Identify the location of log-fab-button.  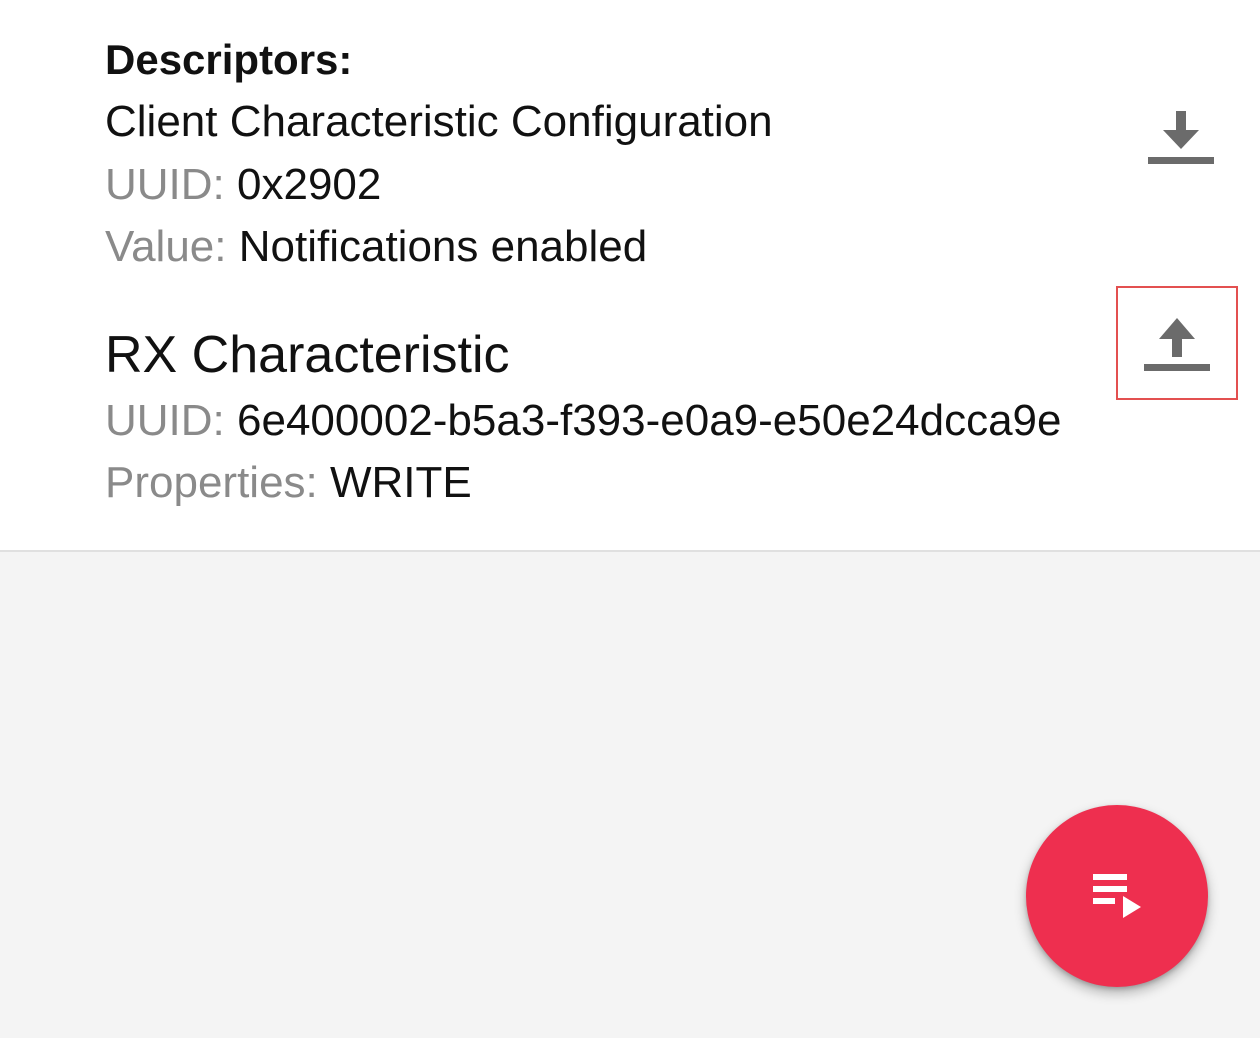
(1117, 896).